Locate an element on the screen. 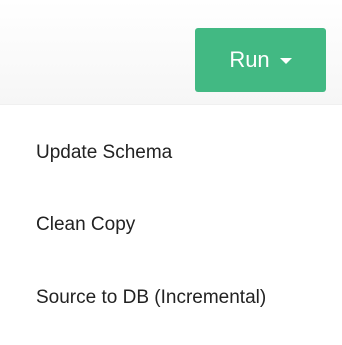 The width and height of the screenshot is (342, 345). menu-item-update-schema: Update Schema is located at coordinates (104, 153).